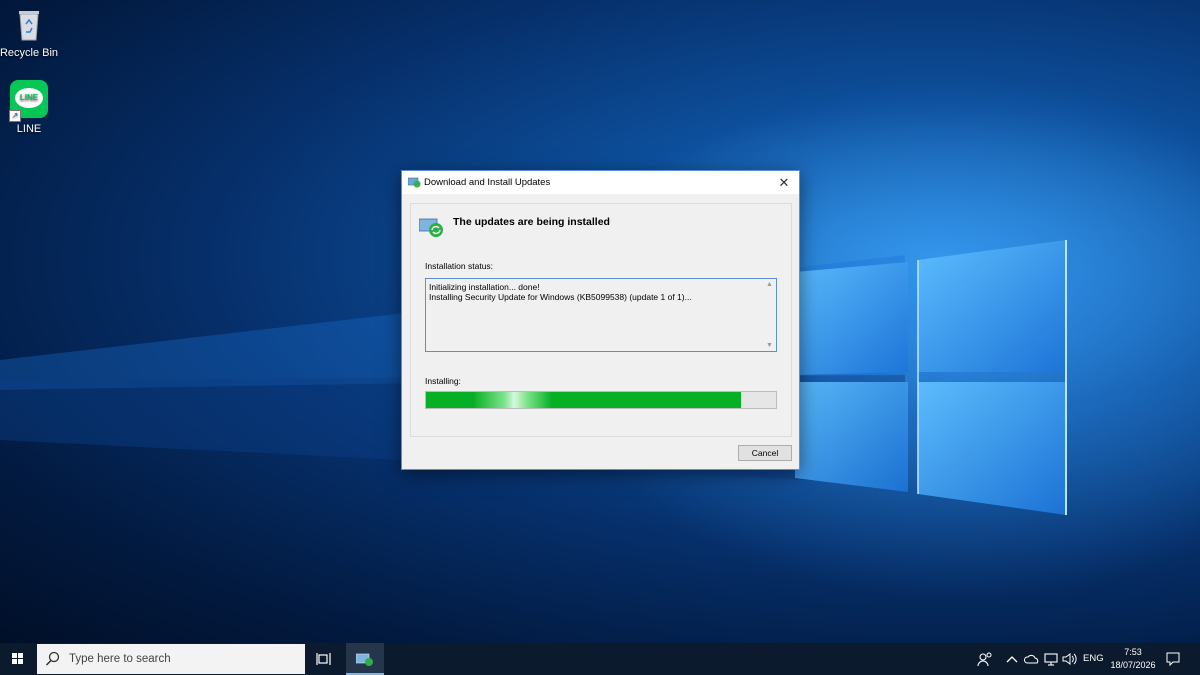  Describe the element at coordinates (1051, 659) in the screenshot. I see `network-icon` at that location.